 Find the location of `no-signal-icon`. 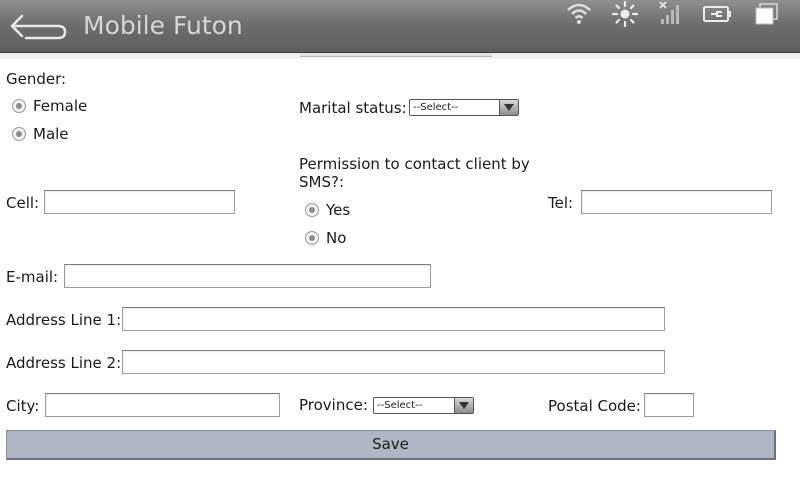

no-signal-icon is located at coordinates (671, 14).